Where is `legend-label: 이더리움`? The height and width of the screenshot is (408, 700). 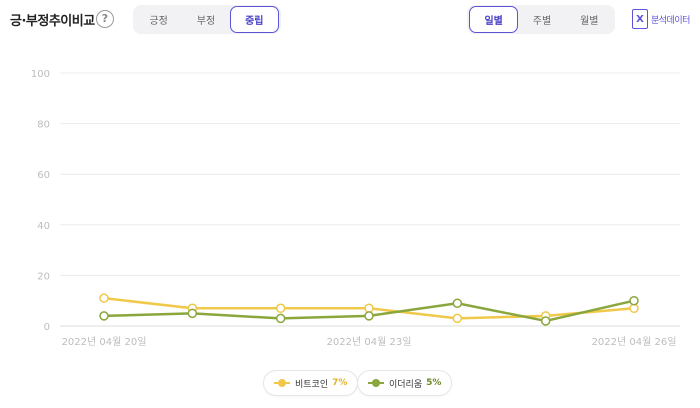
legend-label: 이더리움 is located at coordinates (406, 384).